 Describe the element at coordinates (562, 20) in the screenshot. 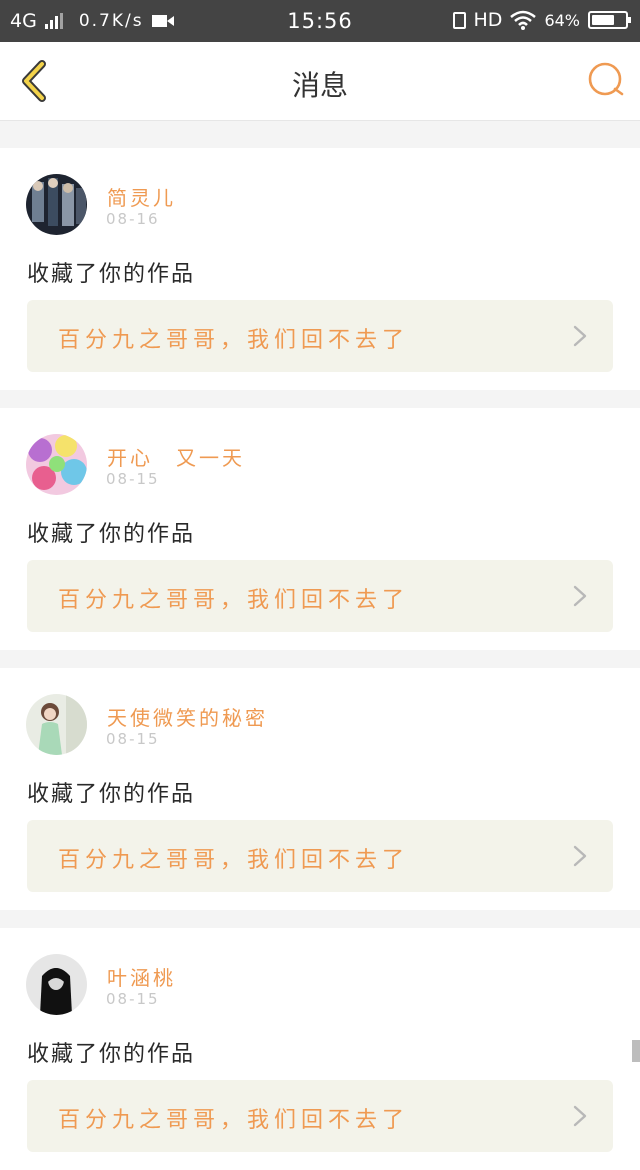

I see `battery-percent: 64%` at that location.